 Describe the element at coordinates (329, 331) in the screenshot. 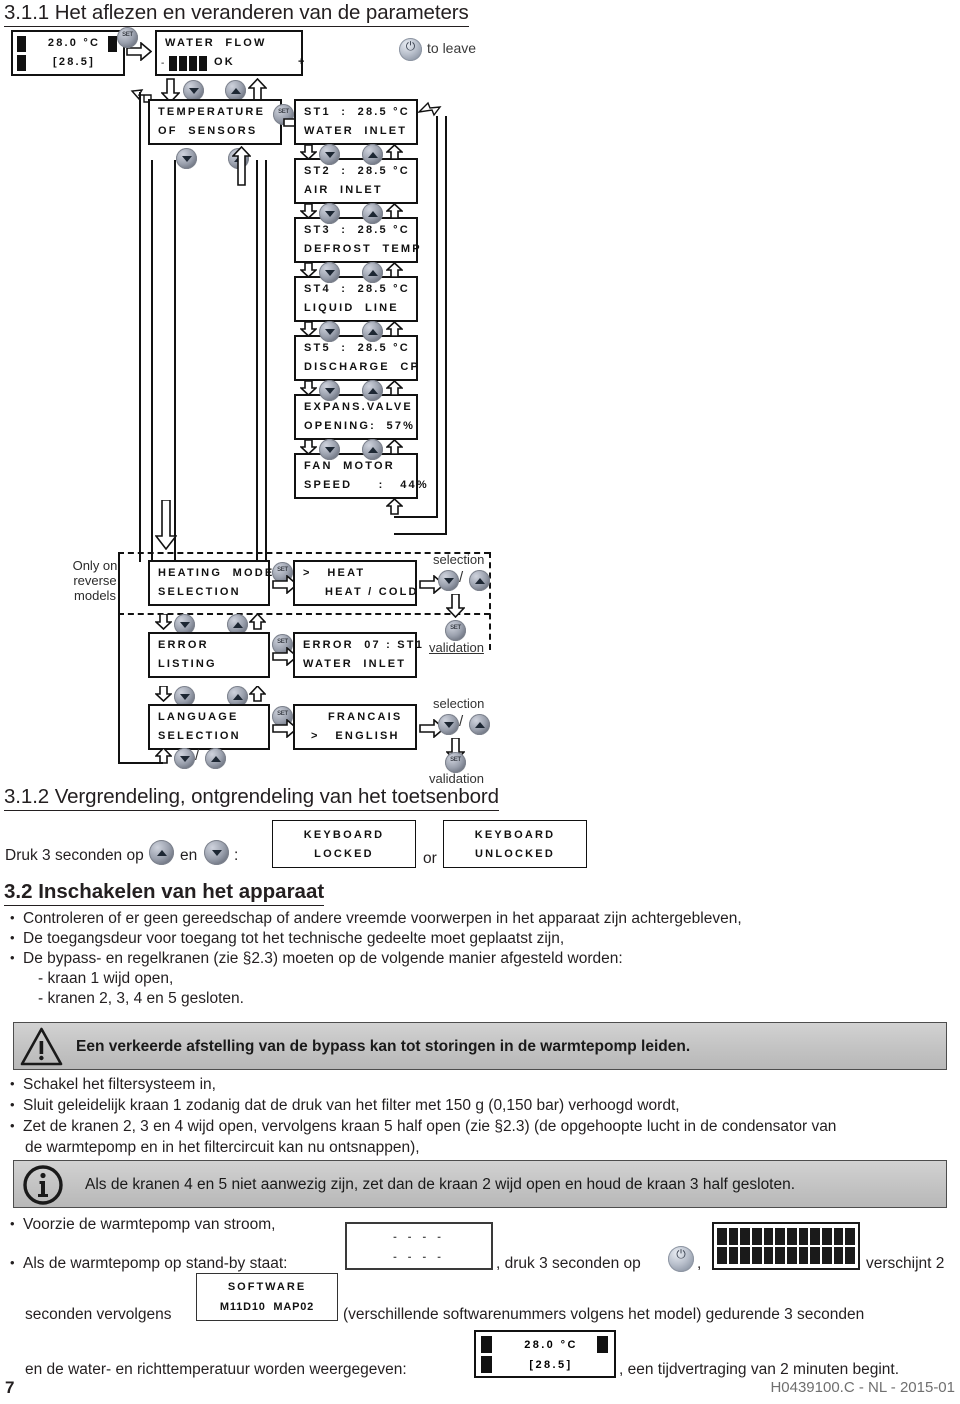

I see `down-button-st4` at that location.